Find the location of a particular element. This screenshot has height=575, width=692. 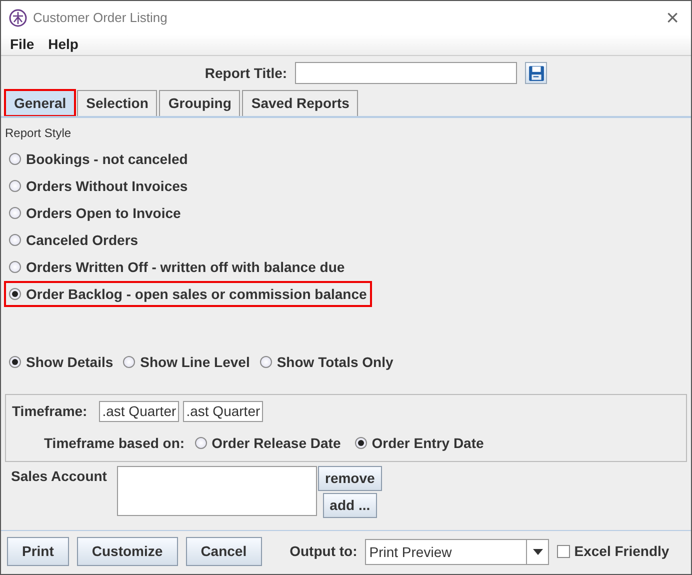

action-button: Cancel is located at coordinates (224, 551).